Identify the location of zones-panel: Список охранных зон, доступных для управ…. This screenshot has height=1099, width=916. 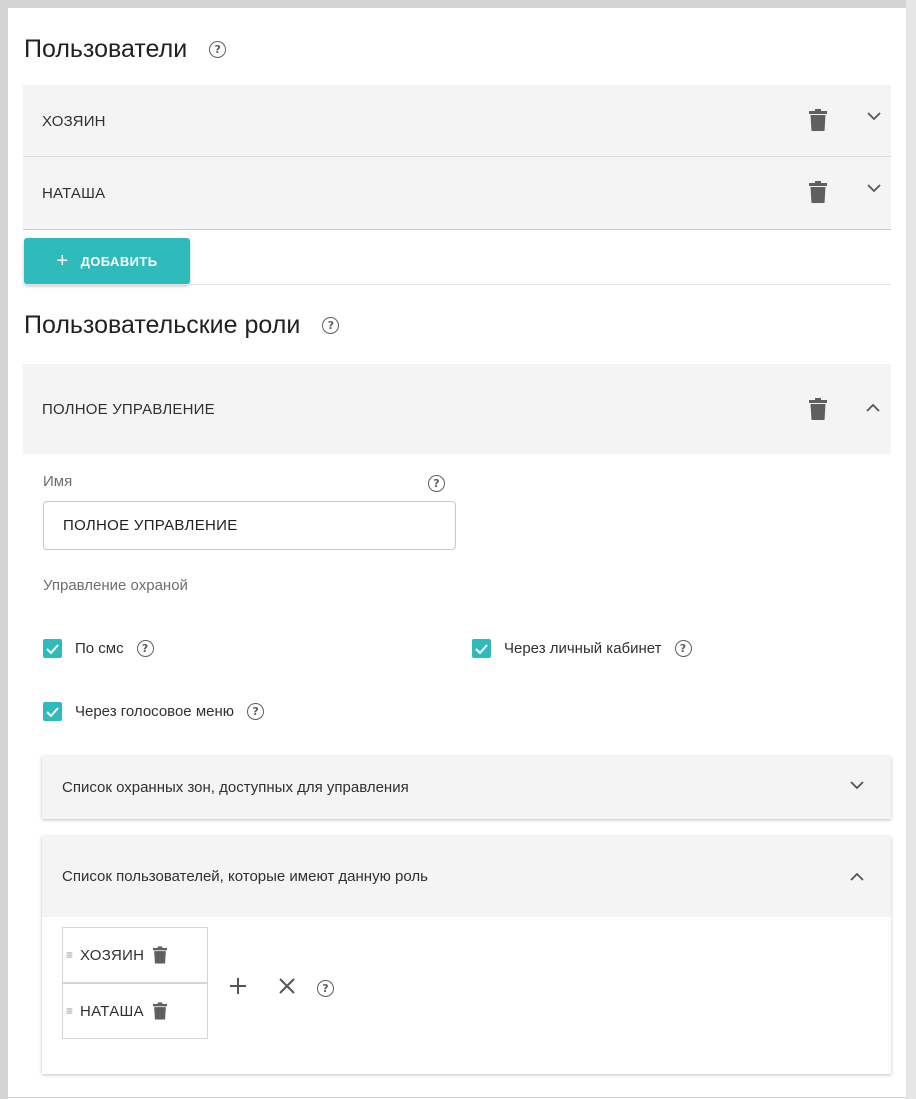
(466, 787).